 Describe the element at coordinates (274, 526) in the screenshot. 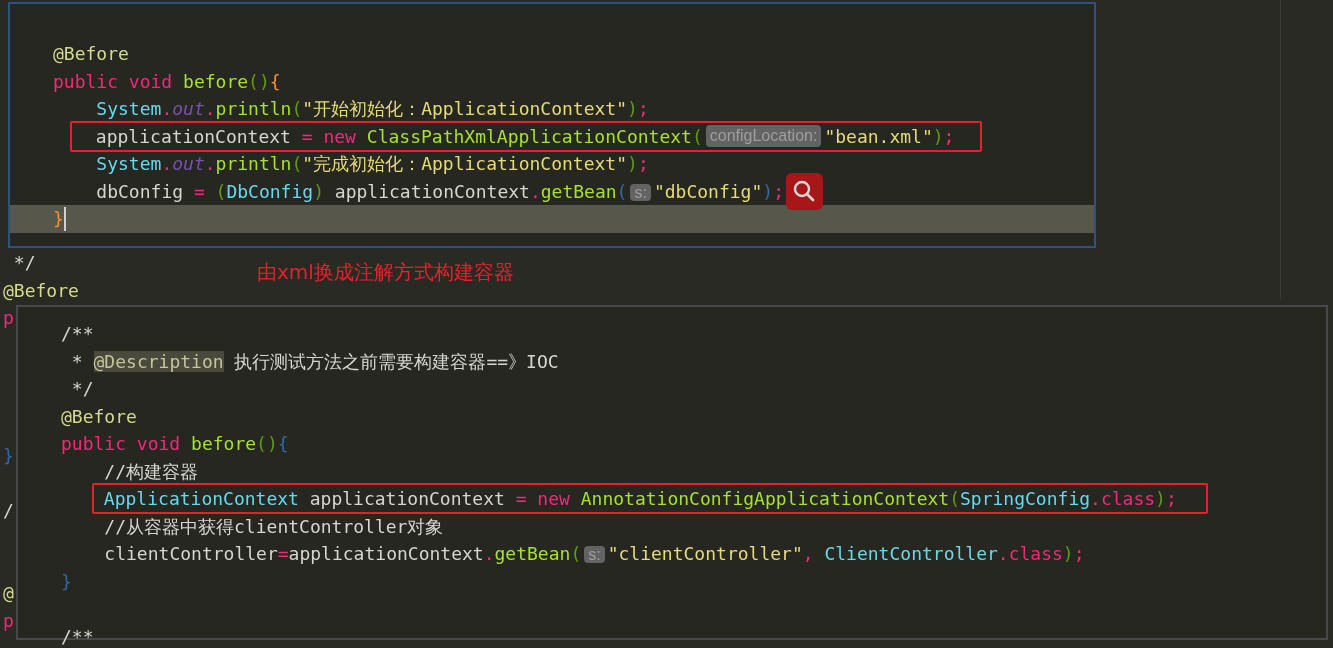

I see `code-text: //从容器中获得clientController对象` at that location.